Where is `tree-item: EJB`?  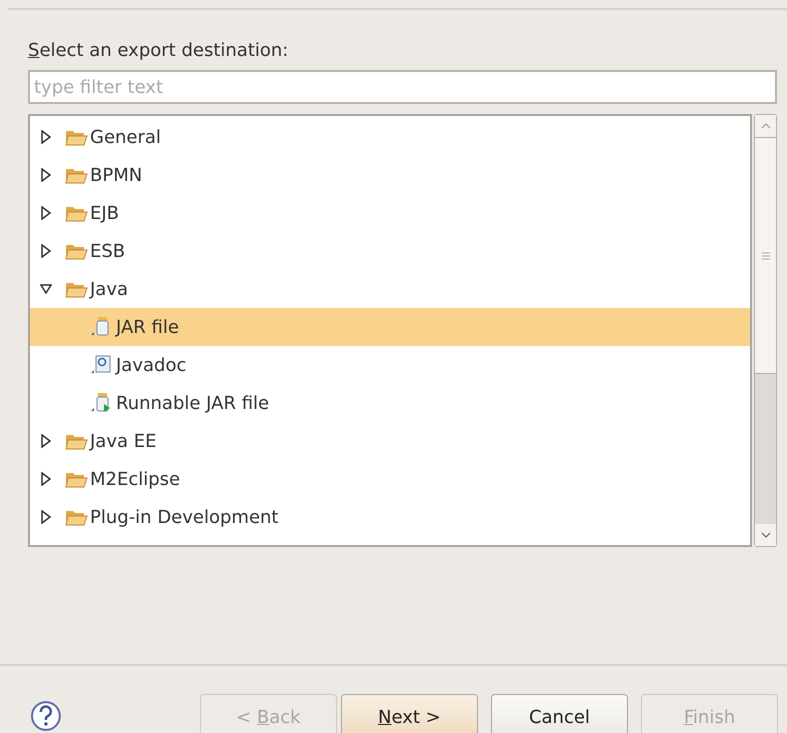 tree-item: EJB is located at coordinates (390, 213).